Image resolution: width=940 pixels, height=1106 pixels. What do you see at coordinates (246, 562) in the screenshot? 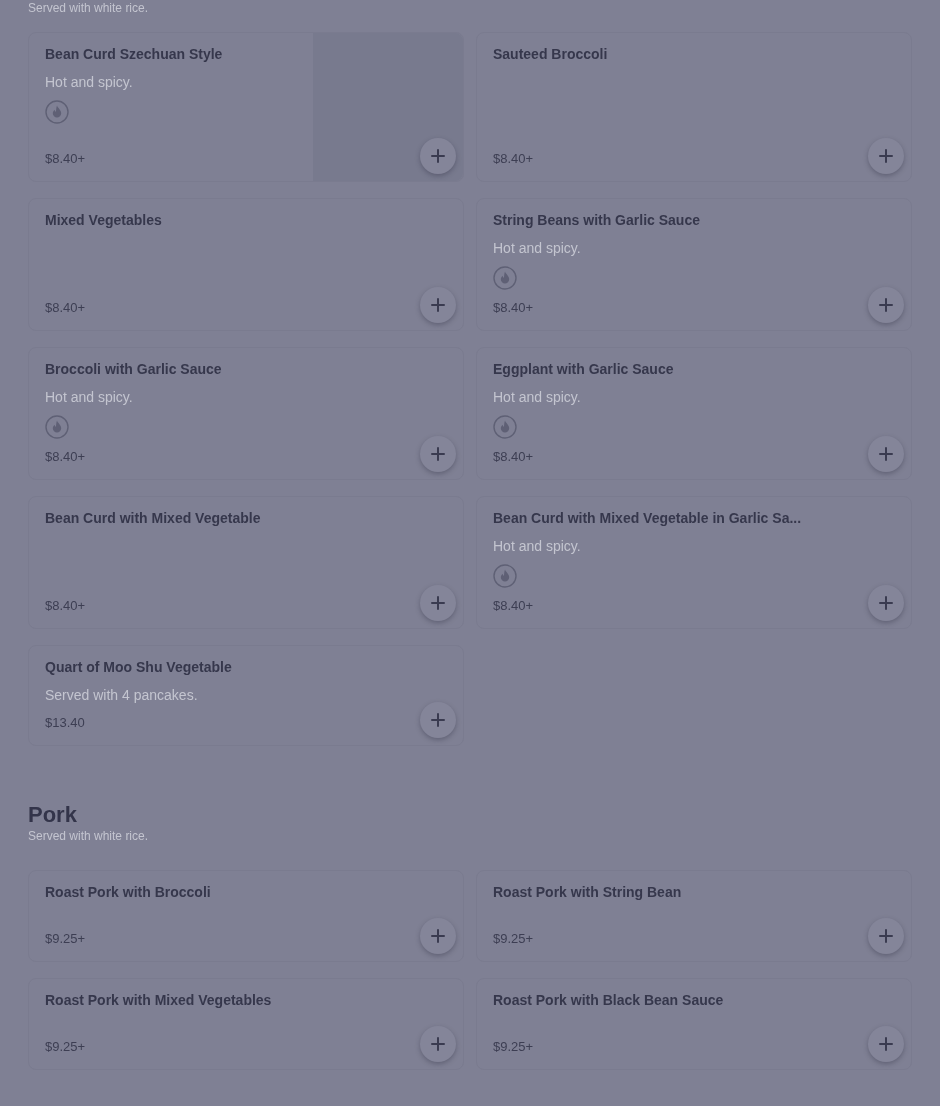
I see `menu-item-card: Bean Curd with Mixed Vegetable $8.40+` at bounding box center [246, 562].